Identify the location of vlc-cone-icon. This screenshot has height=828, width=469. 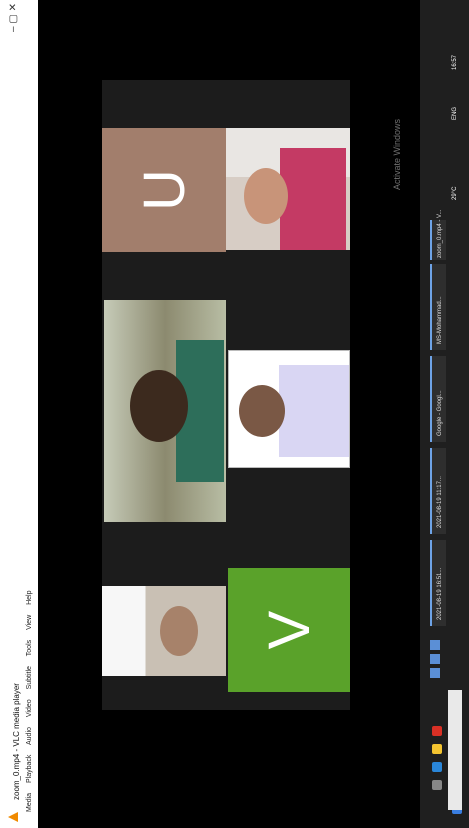
(13, 817).